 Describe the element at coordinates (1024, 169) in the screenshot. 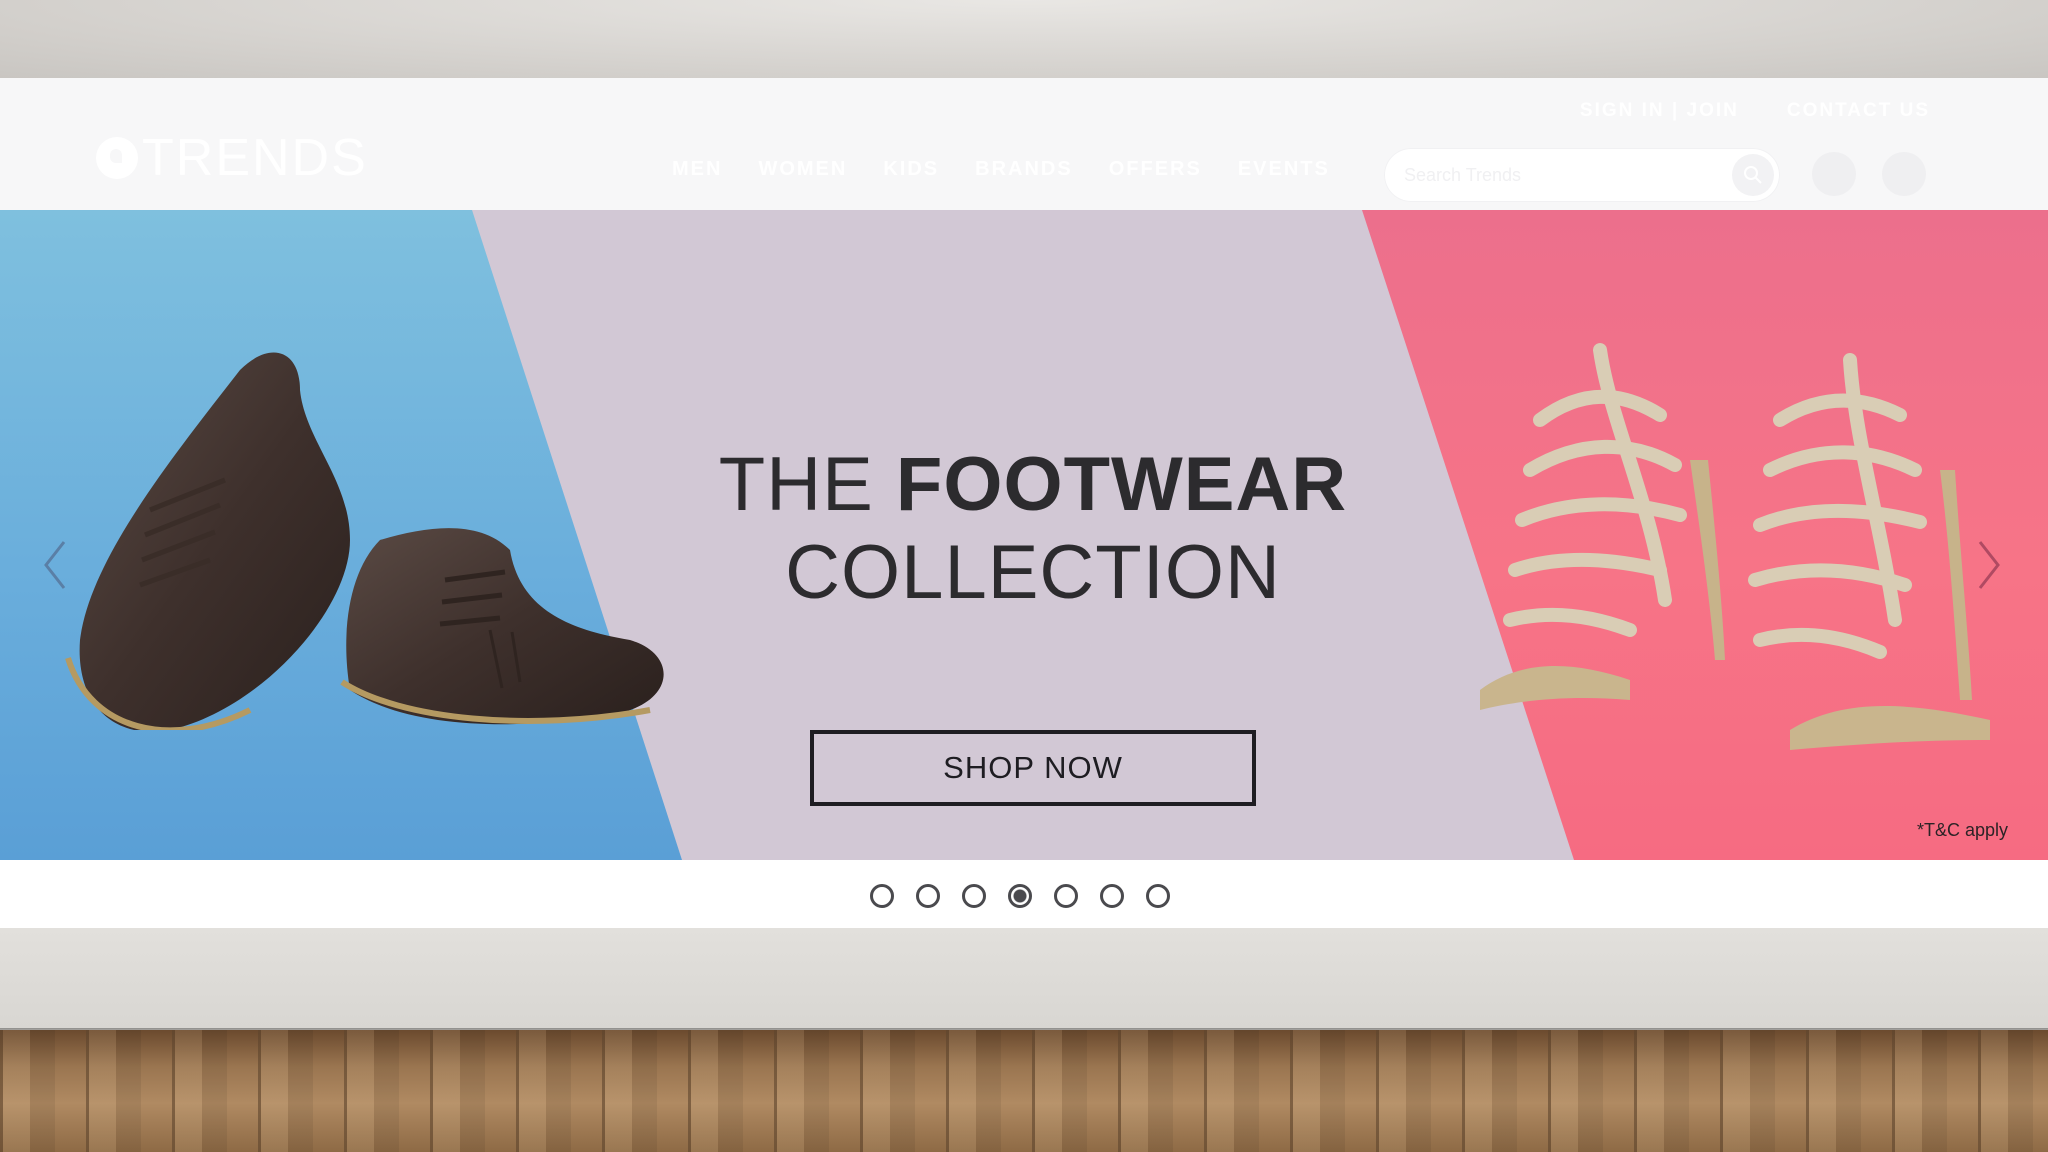

I see `nav-item-brands: BRANDS` at that location.